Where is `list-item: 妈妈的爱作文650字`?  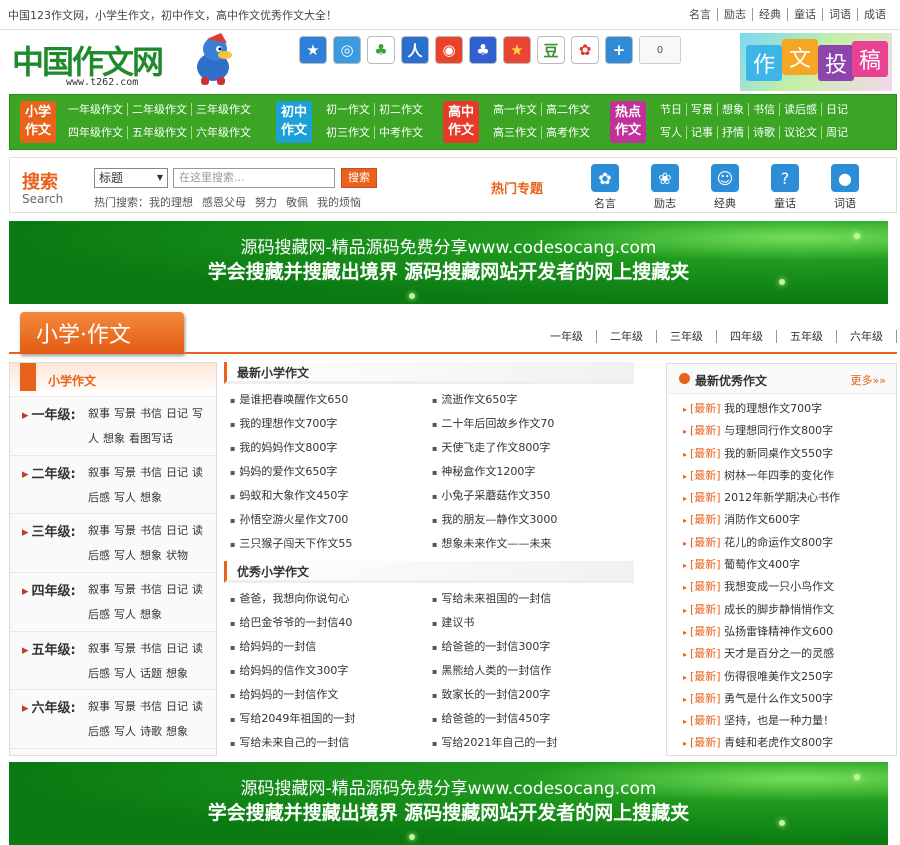 list-item: 妈妈的爱作文650字 is located at coordinates (331, 472).